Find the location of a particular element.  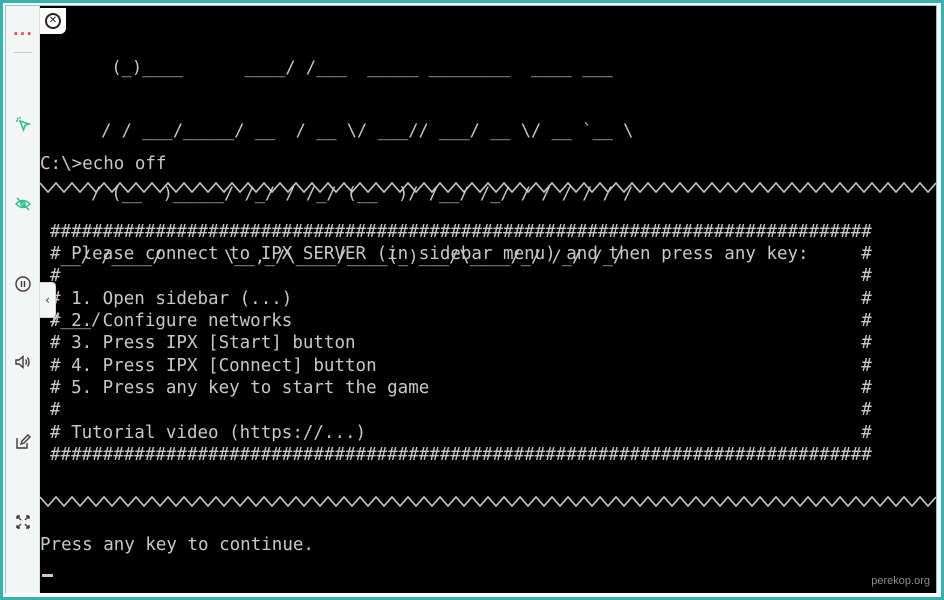

sidebar-divider is located at coordinates (23, 52).